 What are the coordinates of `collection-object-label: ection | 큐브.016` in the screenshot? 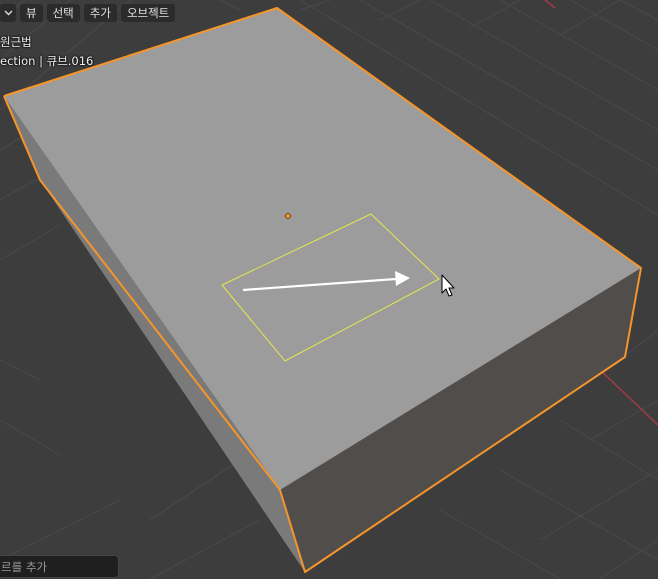 It's located at (47, 61).